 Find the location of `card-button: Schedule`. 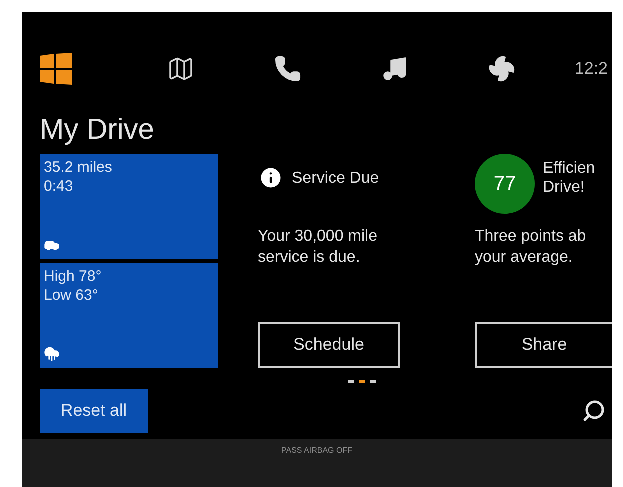

card-button: Schedule is located at coordinates (329, 345).